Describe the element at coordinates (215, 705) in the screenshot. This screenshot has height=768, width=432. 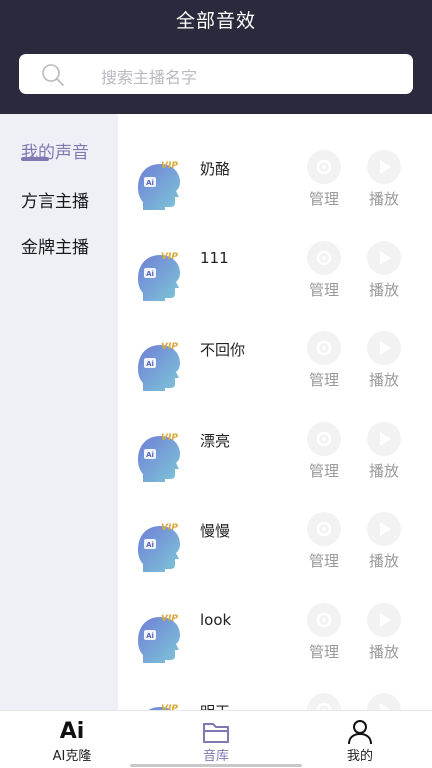
I see `voice-name: 明天` at that location.